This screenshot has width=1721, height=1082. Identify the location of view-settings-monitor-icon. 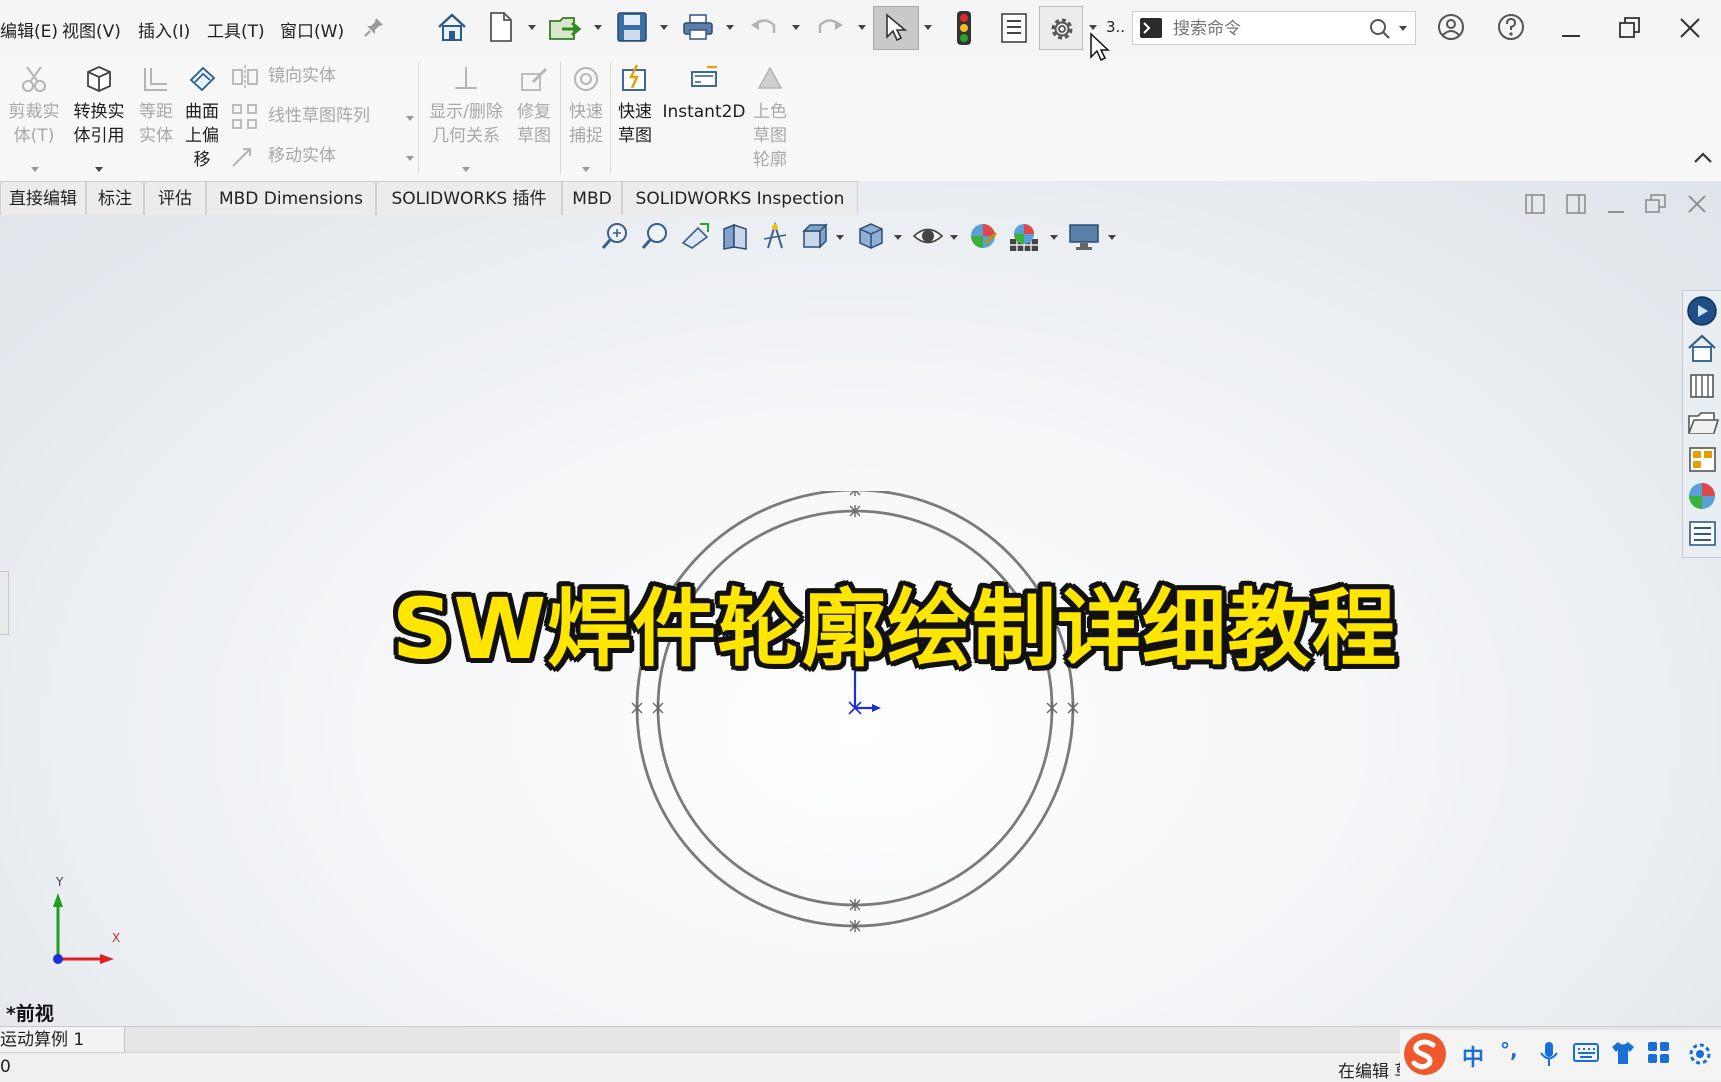
(1085, 237).